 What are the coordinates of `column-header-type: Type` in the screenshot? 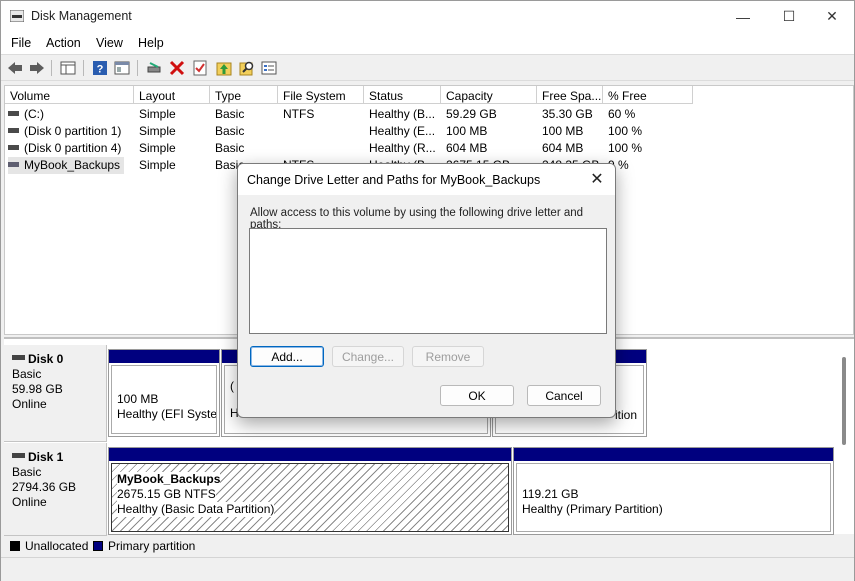 It's located at (244, 95).